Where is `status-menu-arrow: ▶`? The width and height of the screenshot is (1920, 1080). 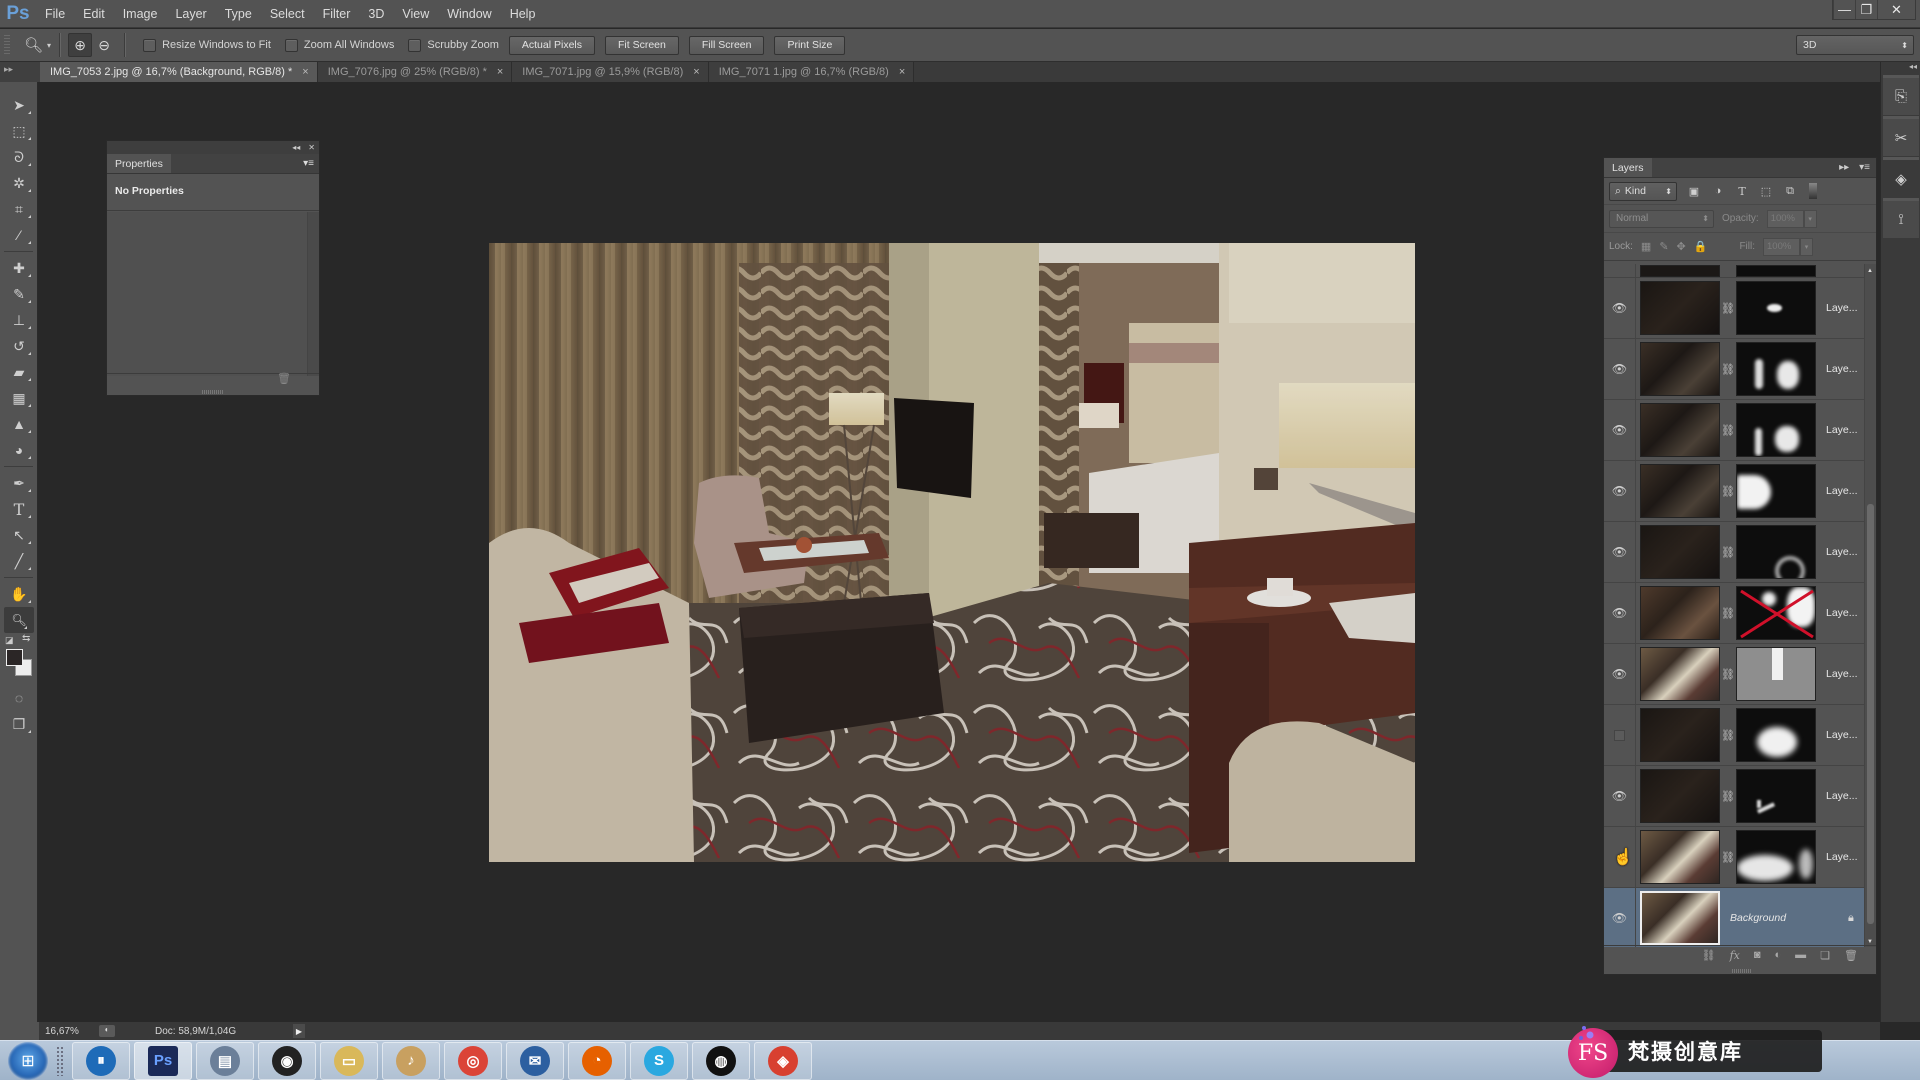
status-menu-arrow: ▶ is located at coordinates (299, 1031).